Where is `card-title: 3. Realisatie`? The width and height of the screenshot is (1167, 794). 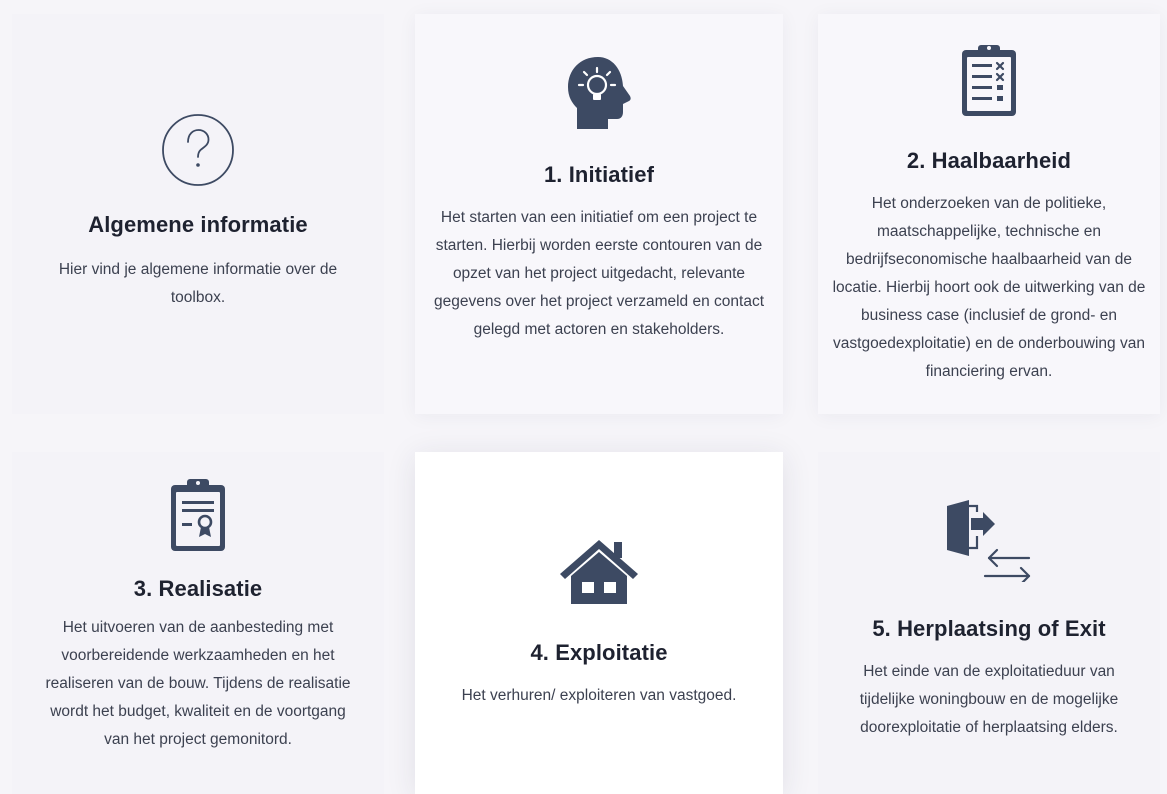 card-title: 3. Realisatie is located at coordinates (198, 588).